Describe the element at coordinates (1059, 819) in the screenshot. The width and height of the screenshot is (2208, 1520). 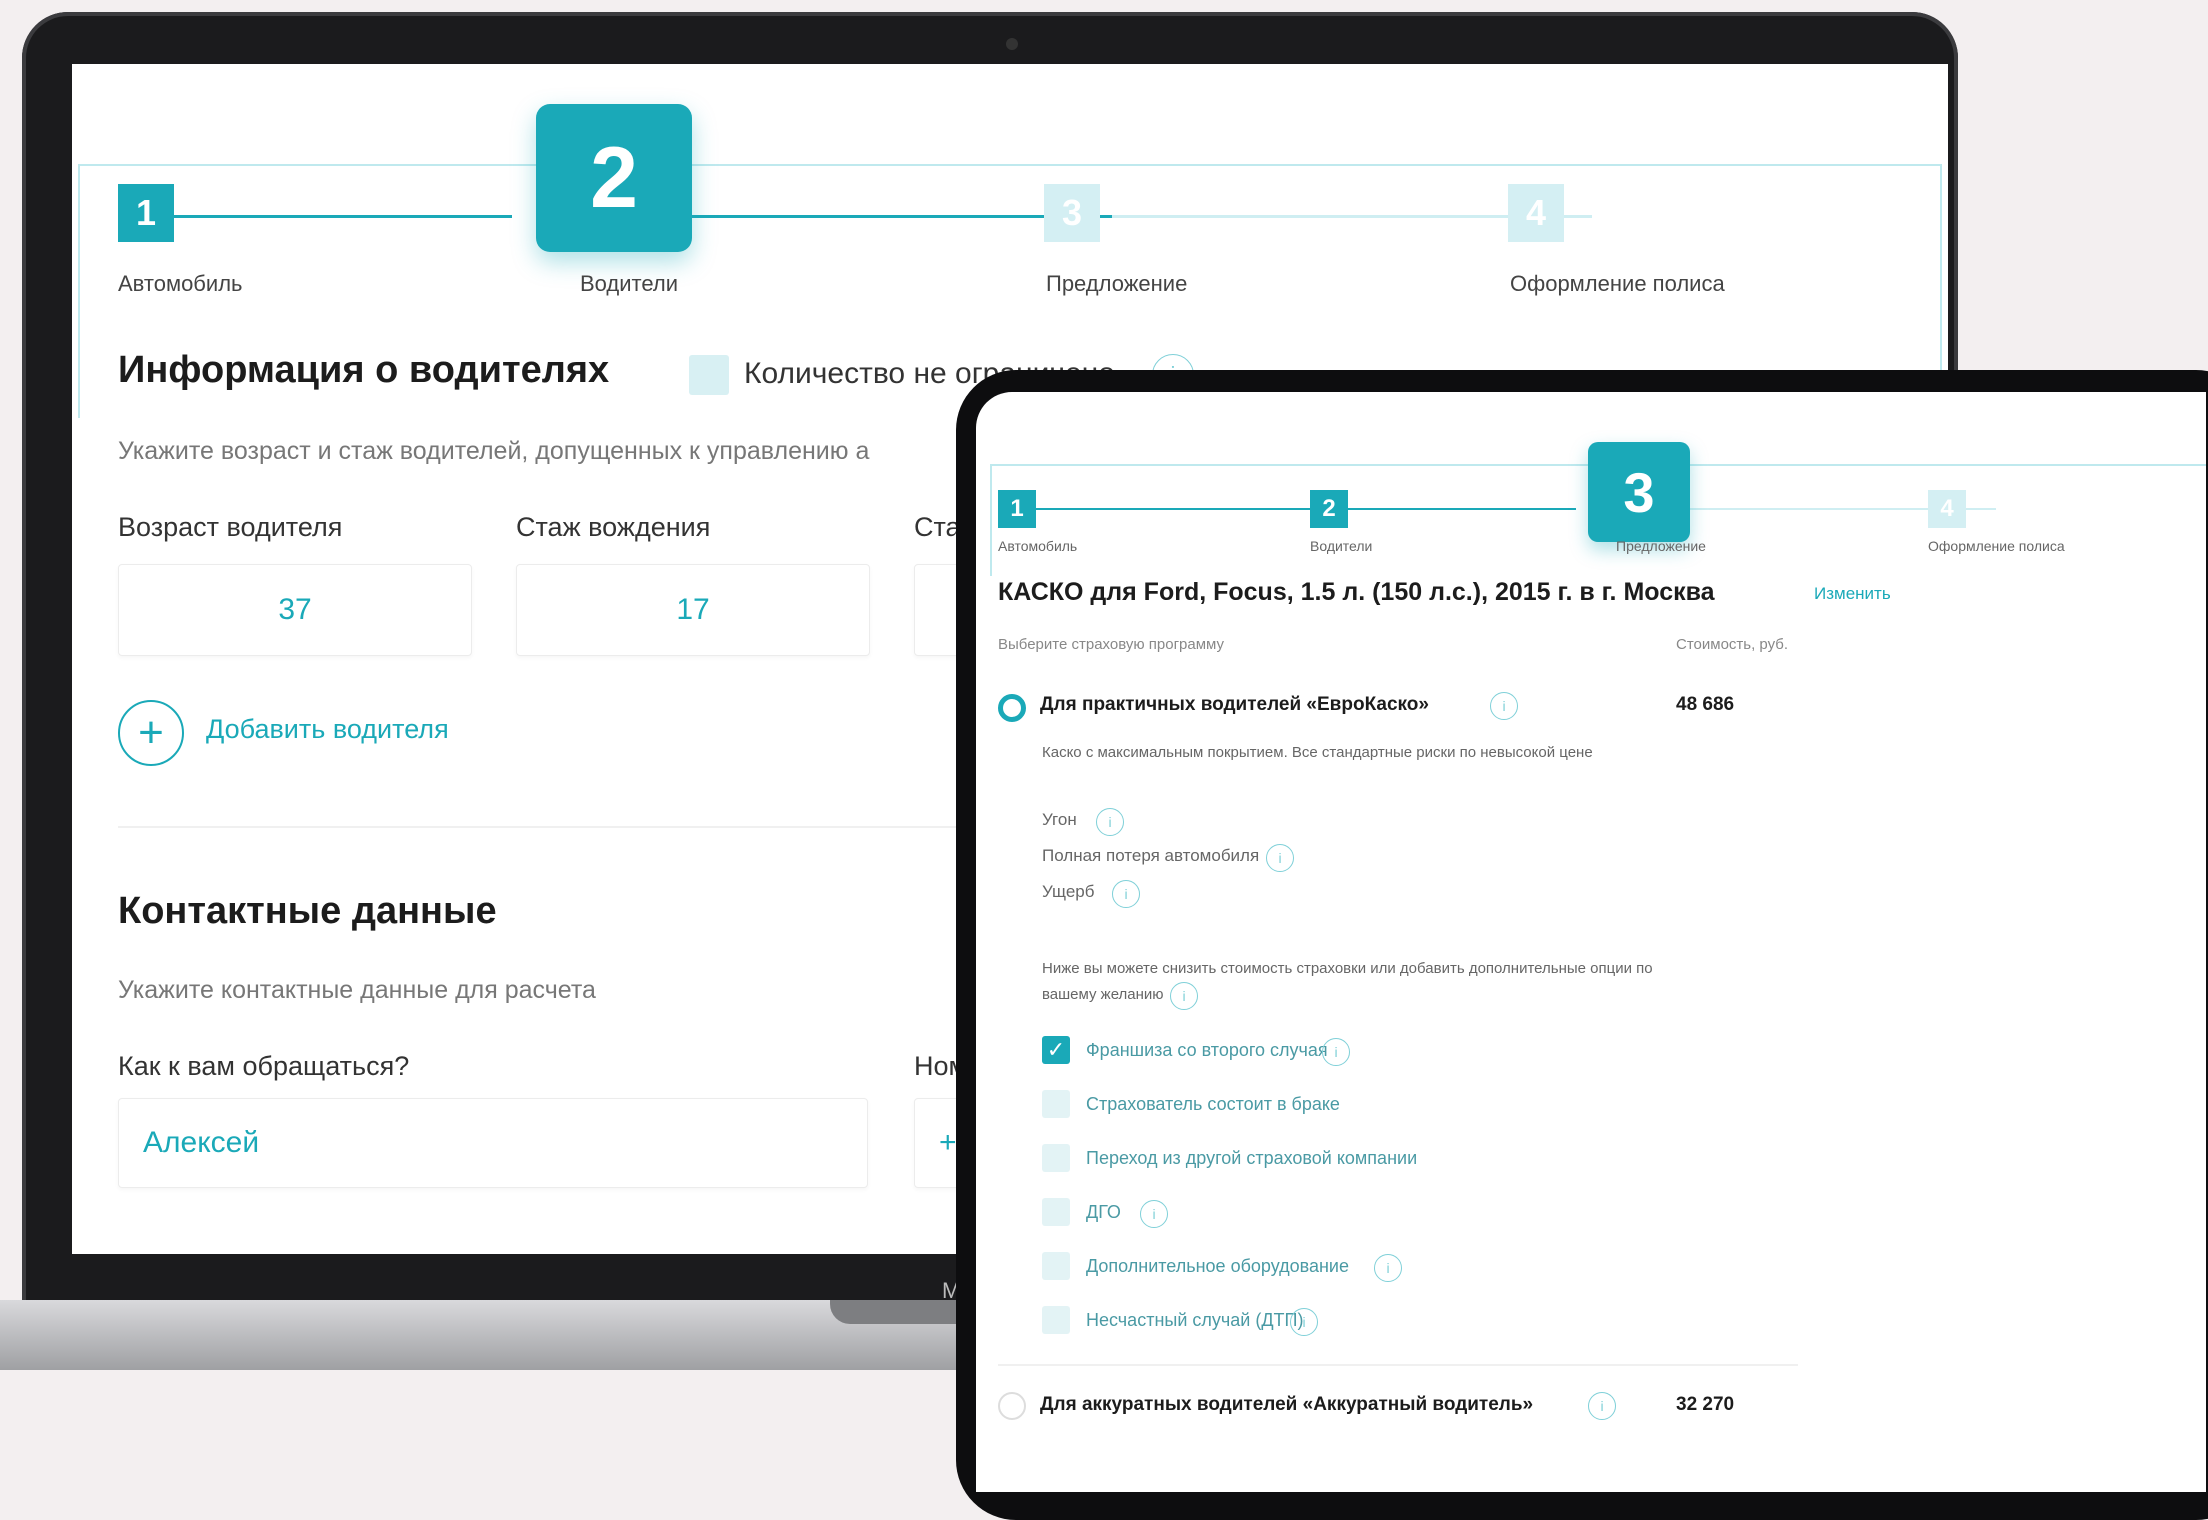
I see `risk-theft: Угон` at that location.